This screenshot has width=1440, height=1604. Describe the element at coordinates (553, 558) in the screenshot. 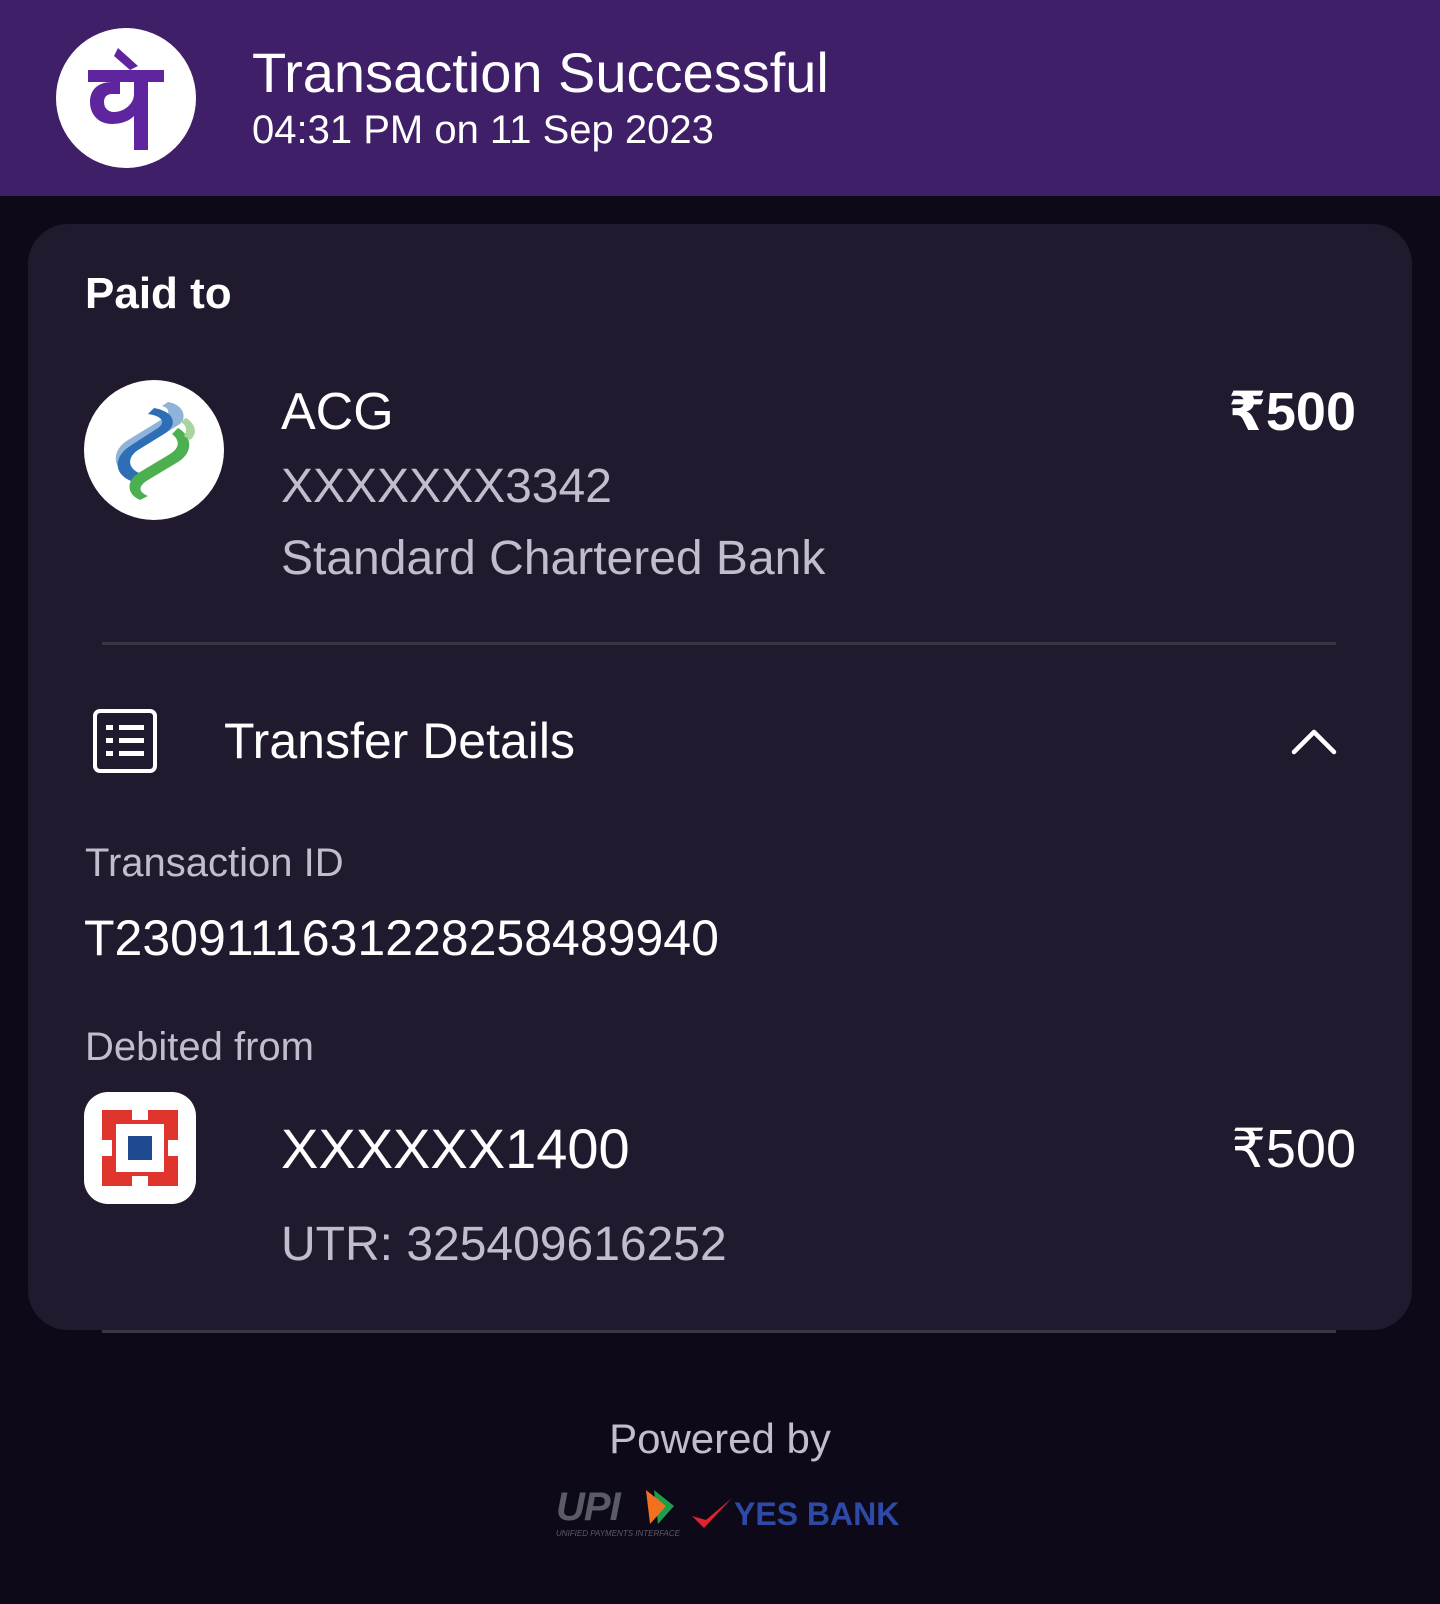

I see `payee-bank-name: Standard Chartered Bank` at that location.